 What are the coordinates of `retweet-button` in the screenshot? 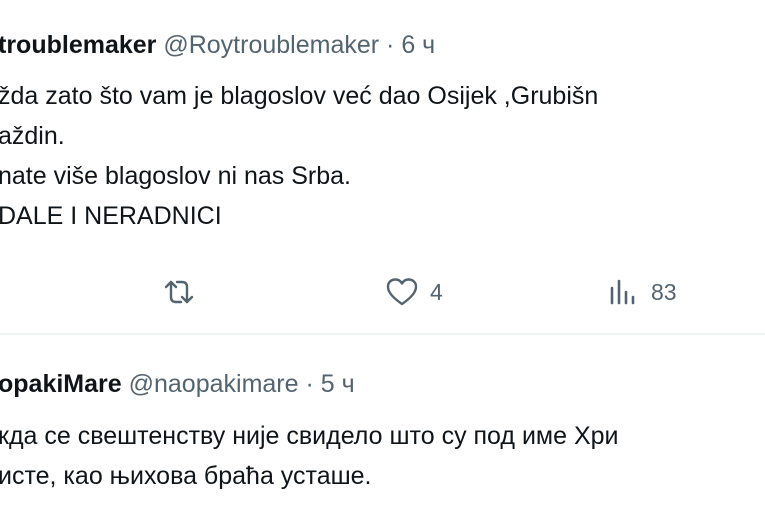 It's located at (179, 292).